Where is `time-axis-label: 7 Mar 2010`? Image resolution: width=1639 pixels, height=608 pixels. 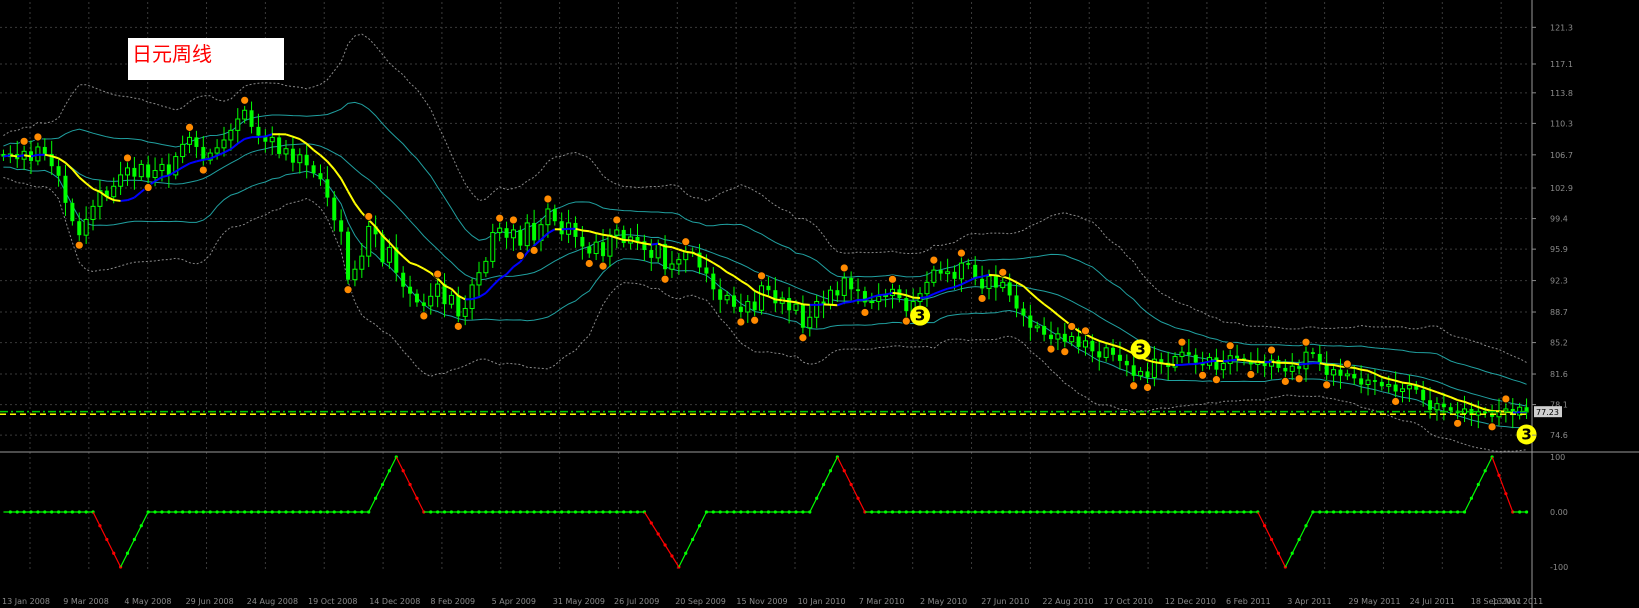 time-axis-label: 7 Mar 2010 is located at coordinates (882, 601).